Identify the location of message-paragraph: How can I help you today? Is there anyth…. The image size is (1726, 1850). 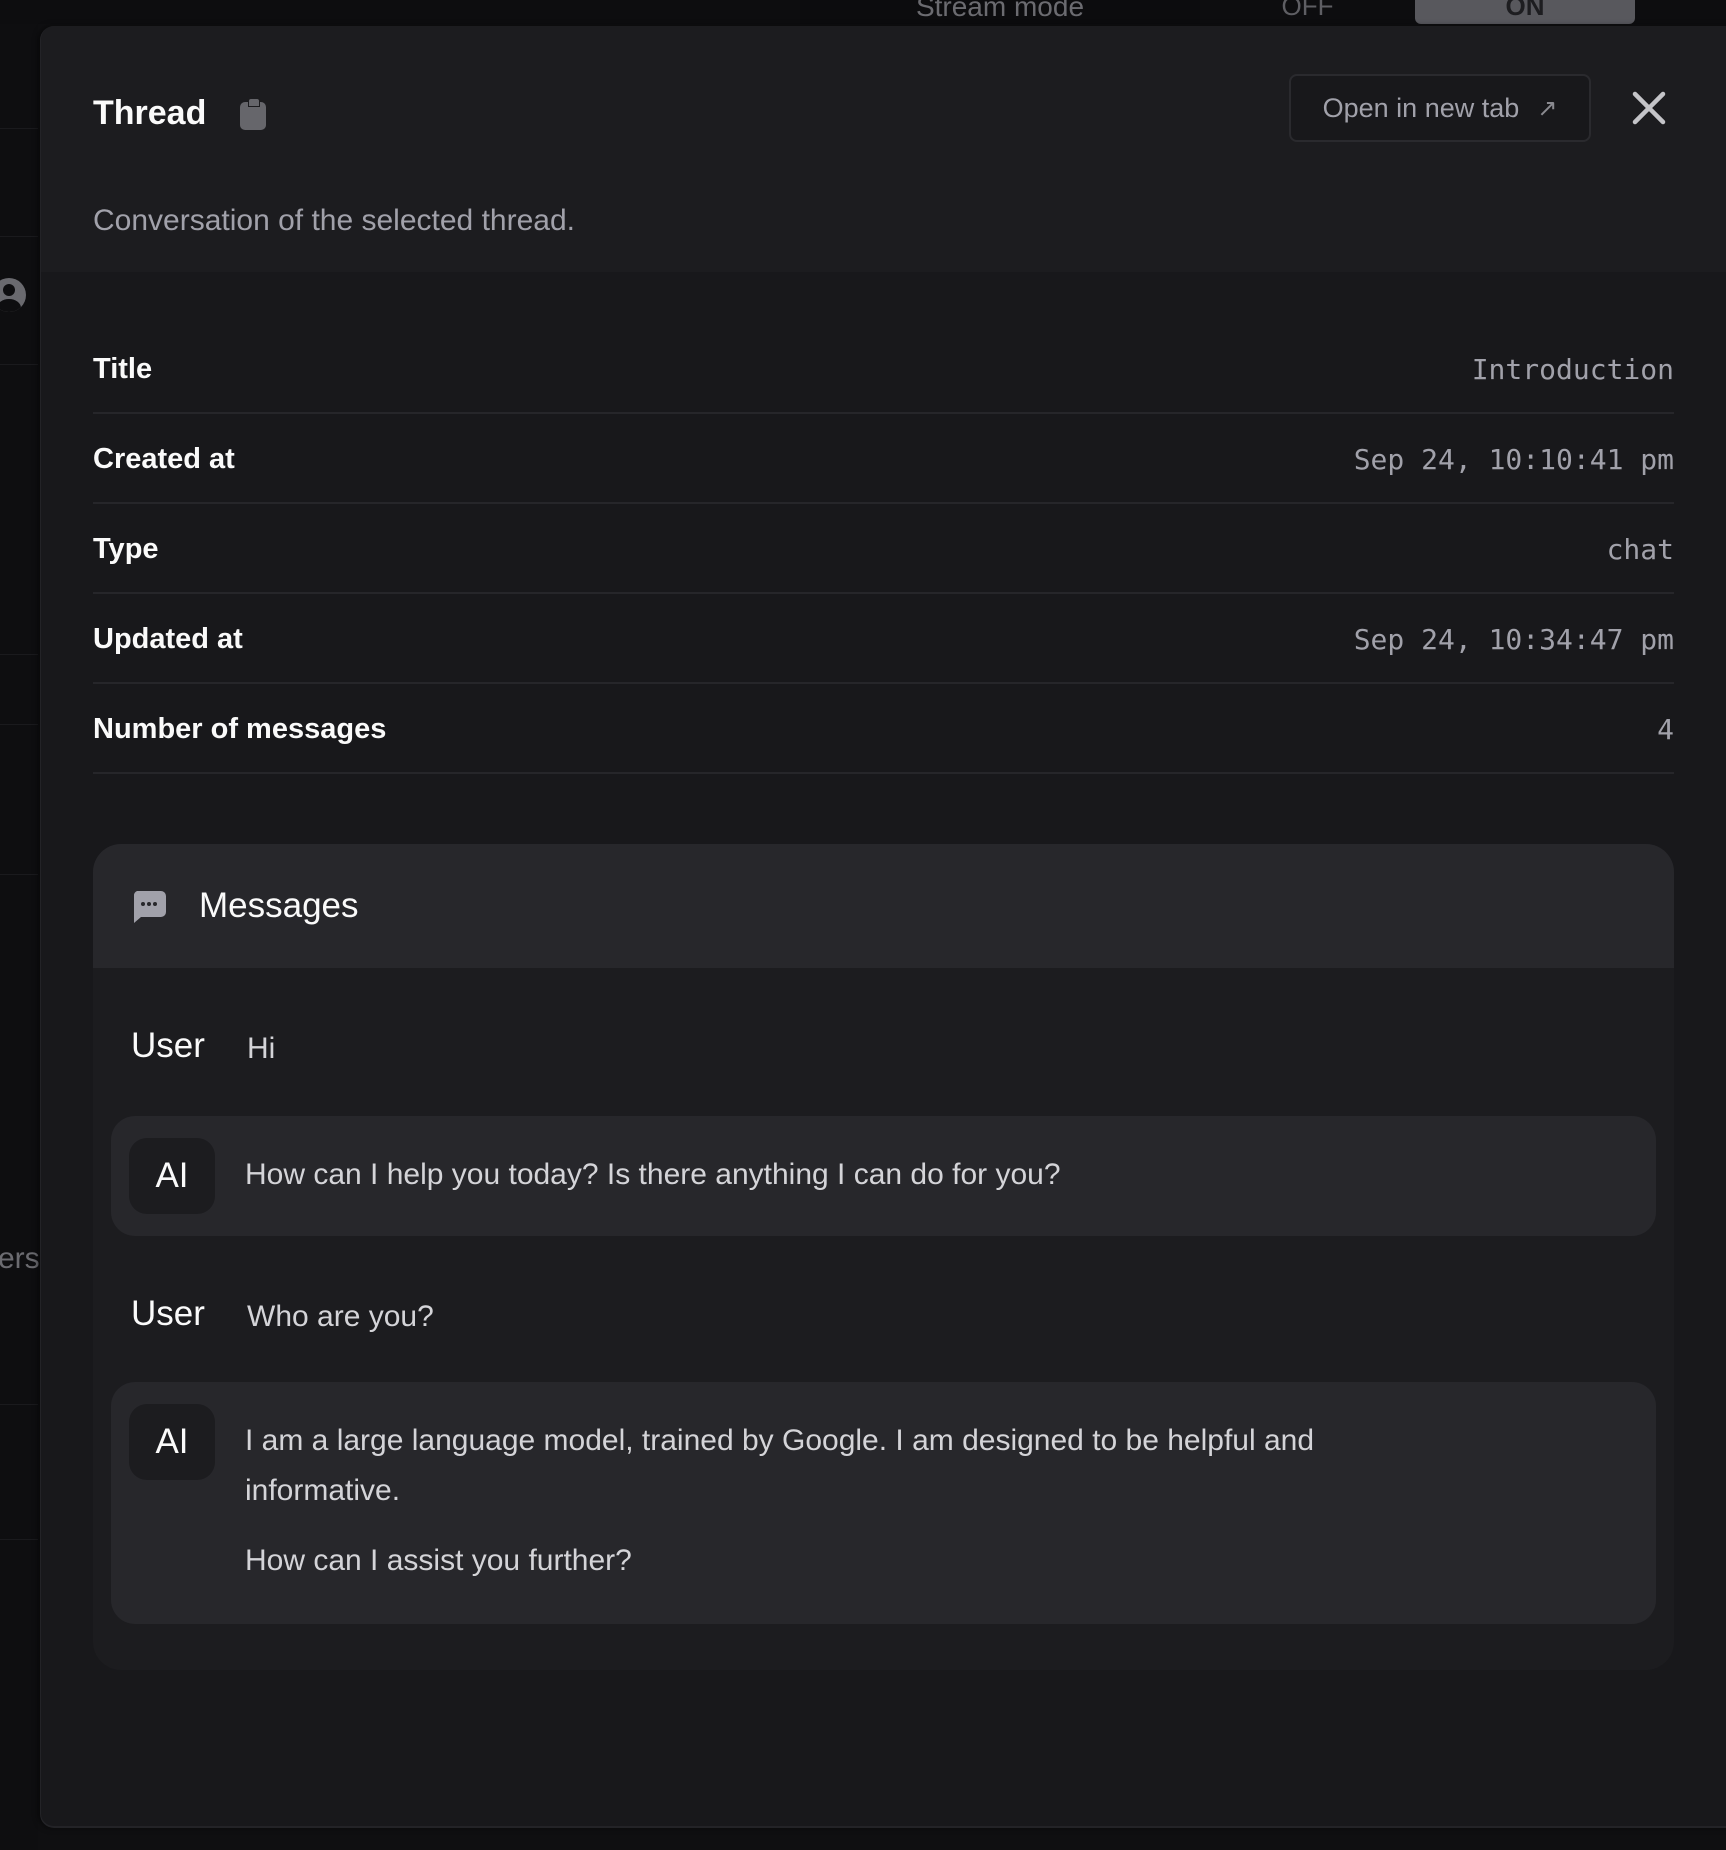
(653, 1174).